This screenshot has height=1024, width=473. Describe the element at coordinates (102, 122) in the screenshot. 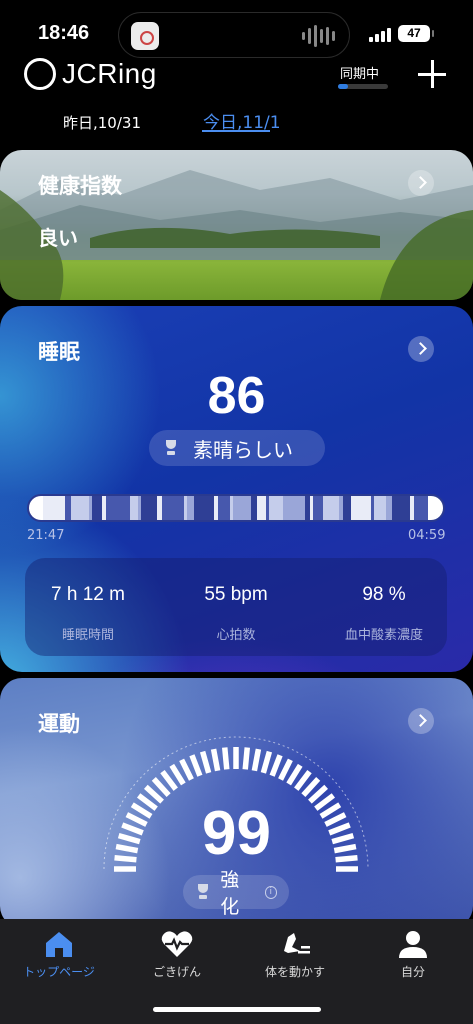

I see `date-tab-yesterday: 昨日,10/31` at that location.